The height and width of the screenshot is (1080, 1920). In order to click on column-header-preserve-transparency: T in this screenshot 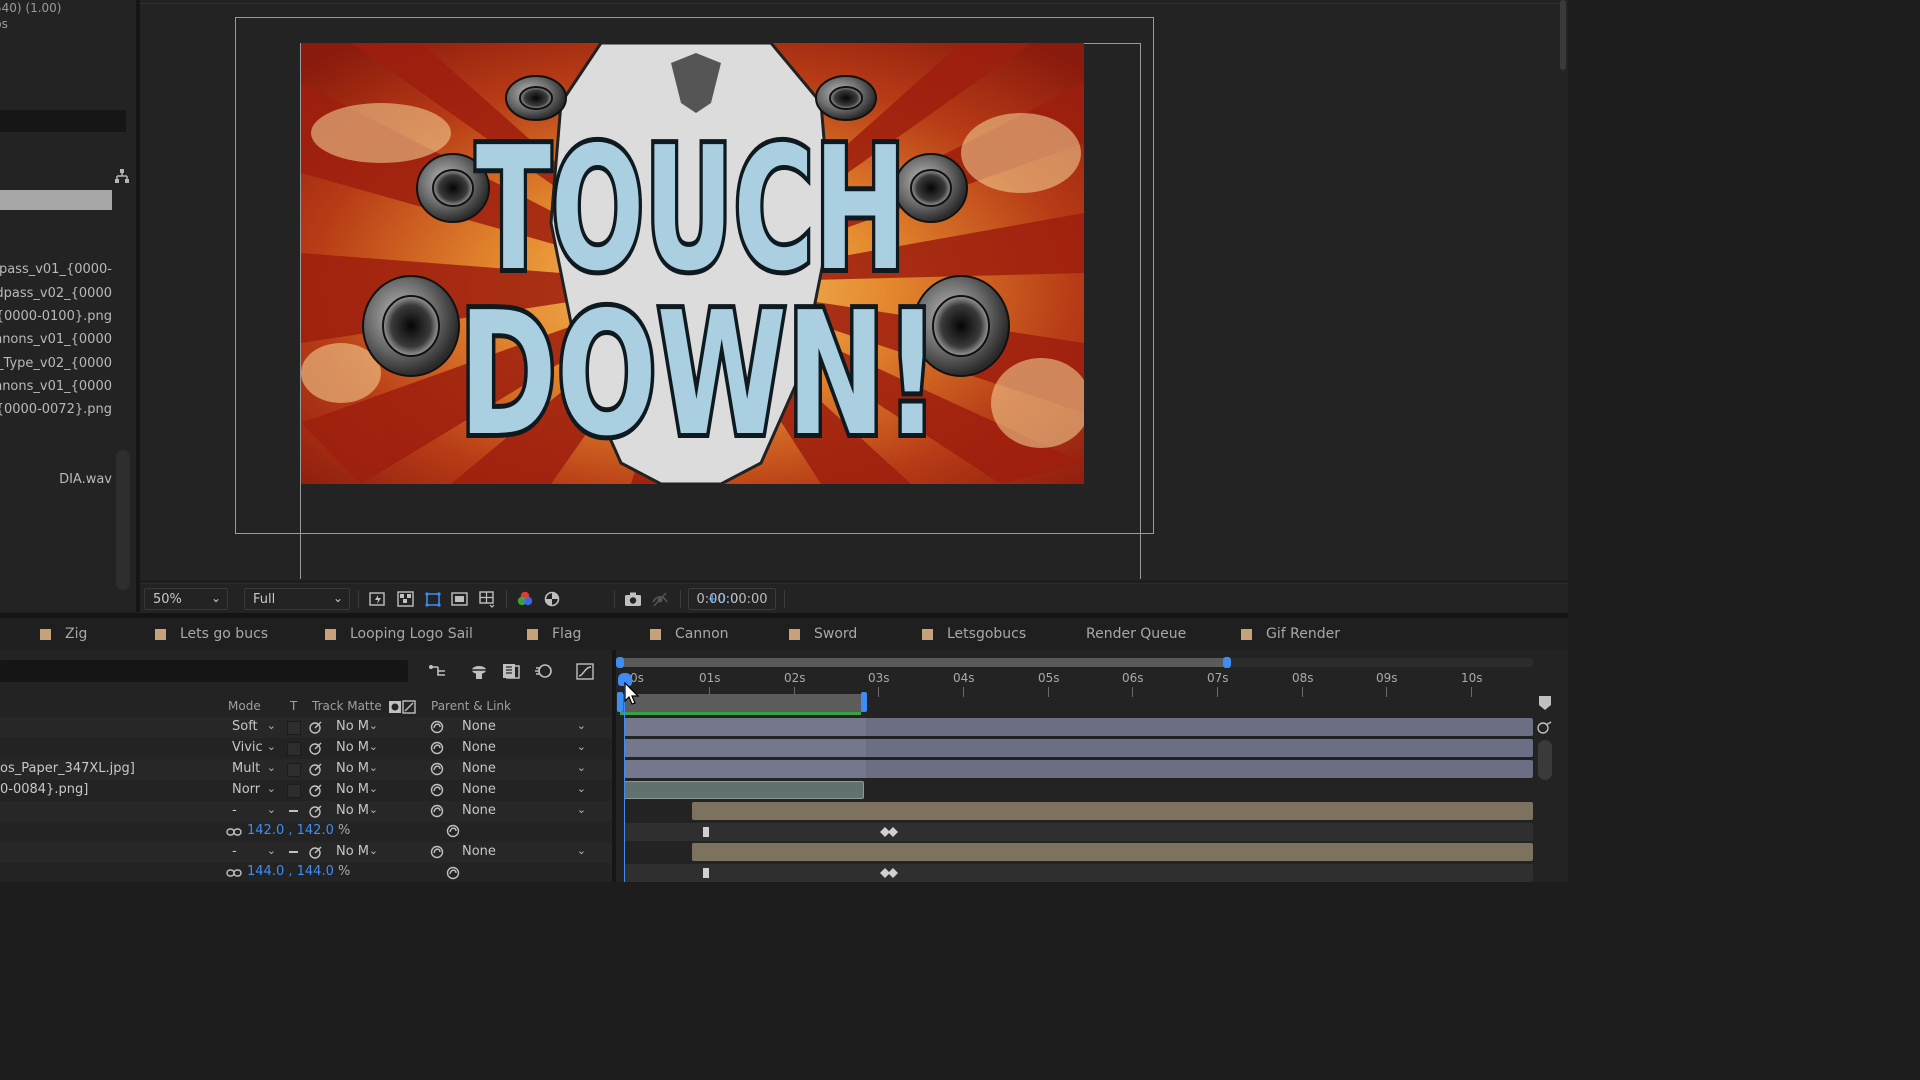, I will do `click(293, 706)`.